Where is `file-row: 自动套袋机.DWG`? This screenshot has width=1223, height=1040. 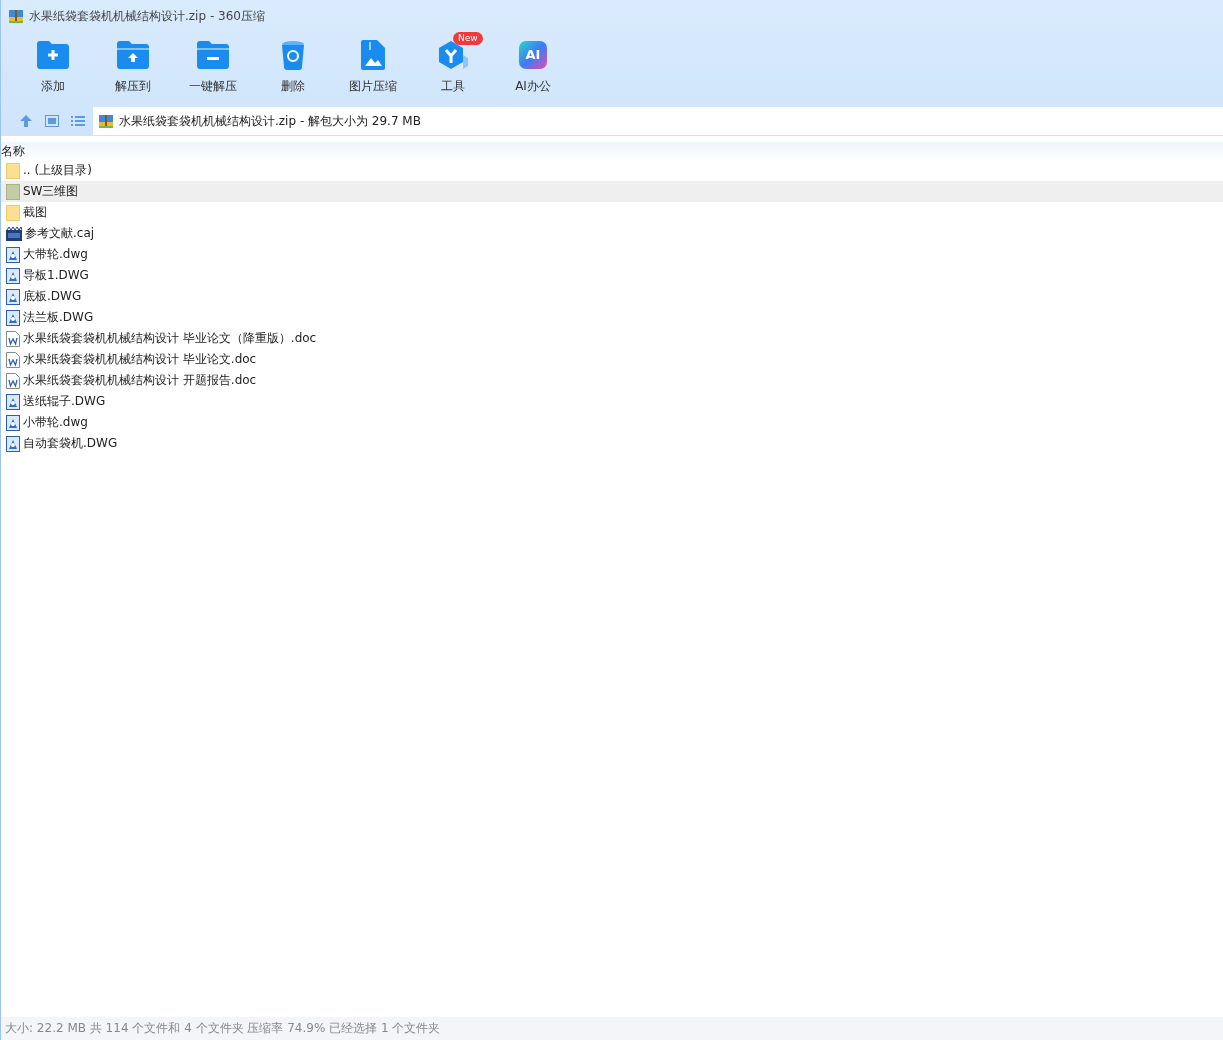 file-row: 自动套袋机.DWG is located at coordinates (612, 443).